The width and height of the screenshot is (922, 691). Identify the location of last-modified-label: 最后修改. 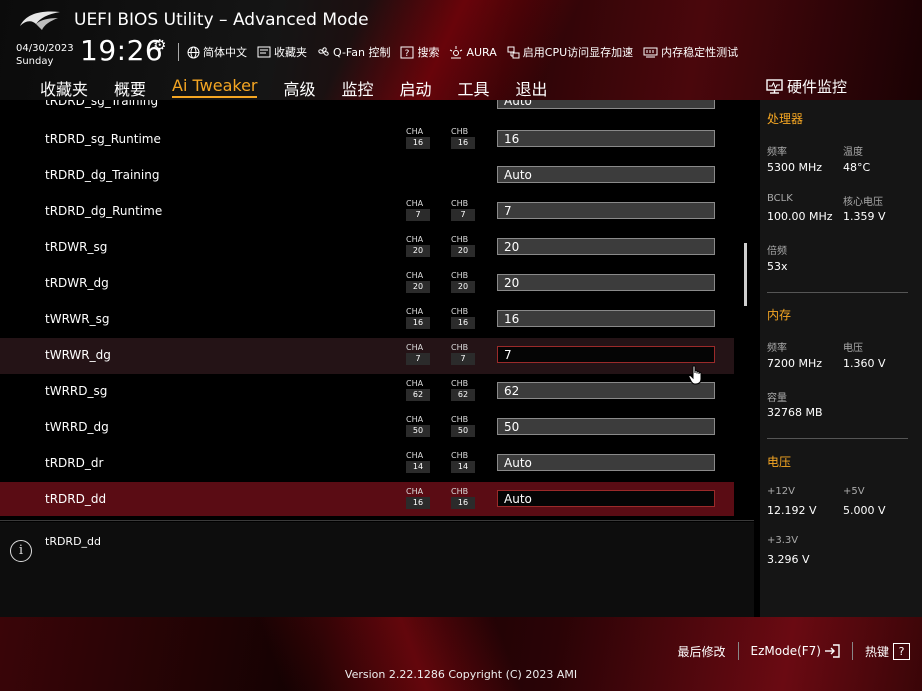
(701, 651).